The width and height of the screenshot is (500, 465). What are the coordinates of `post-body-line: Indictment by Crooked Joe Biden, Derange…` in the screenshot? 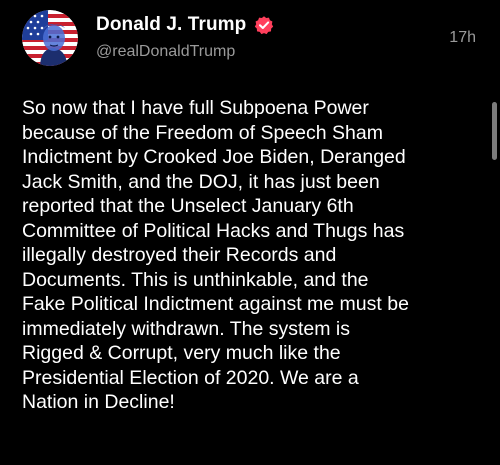 It's located at (214, 157).